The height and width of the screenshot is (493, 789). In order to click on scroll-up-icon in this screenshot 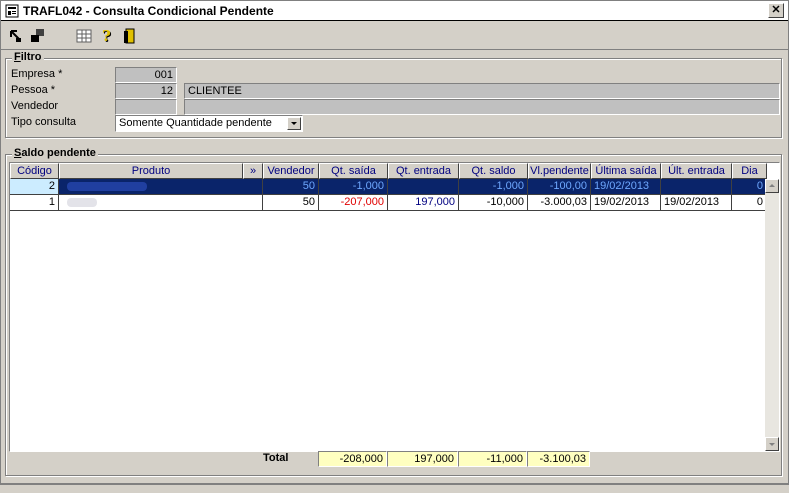, I will do `click(772, 186)`.